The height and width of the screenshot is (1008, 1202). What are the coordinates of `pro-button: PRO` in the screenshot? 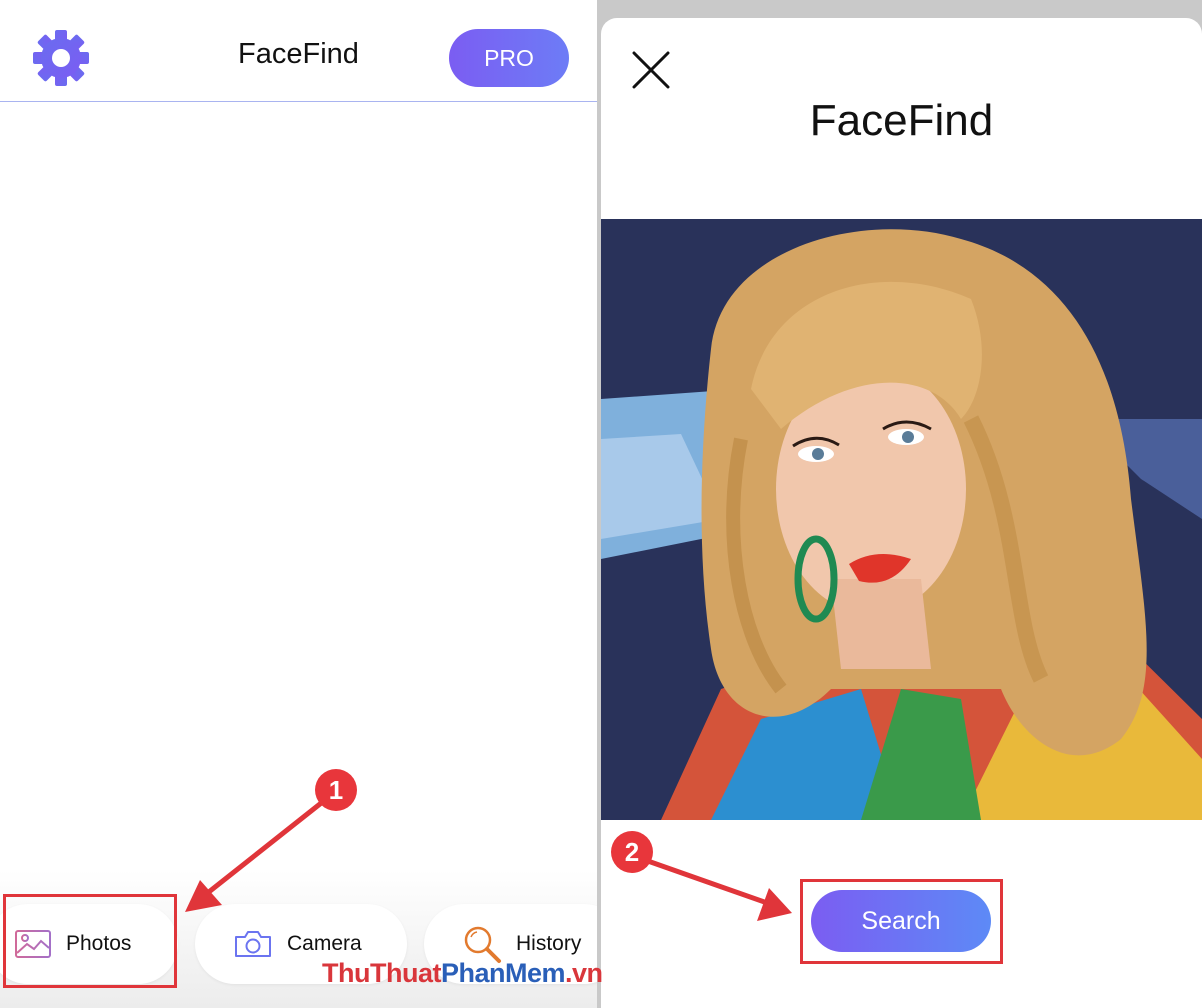 It's located at (509, 58).